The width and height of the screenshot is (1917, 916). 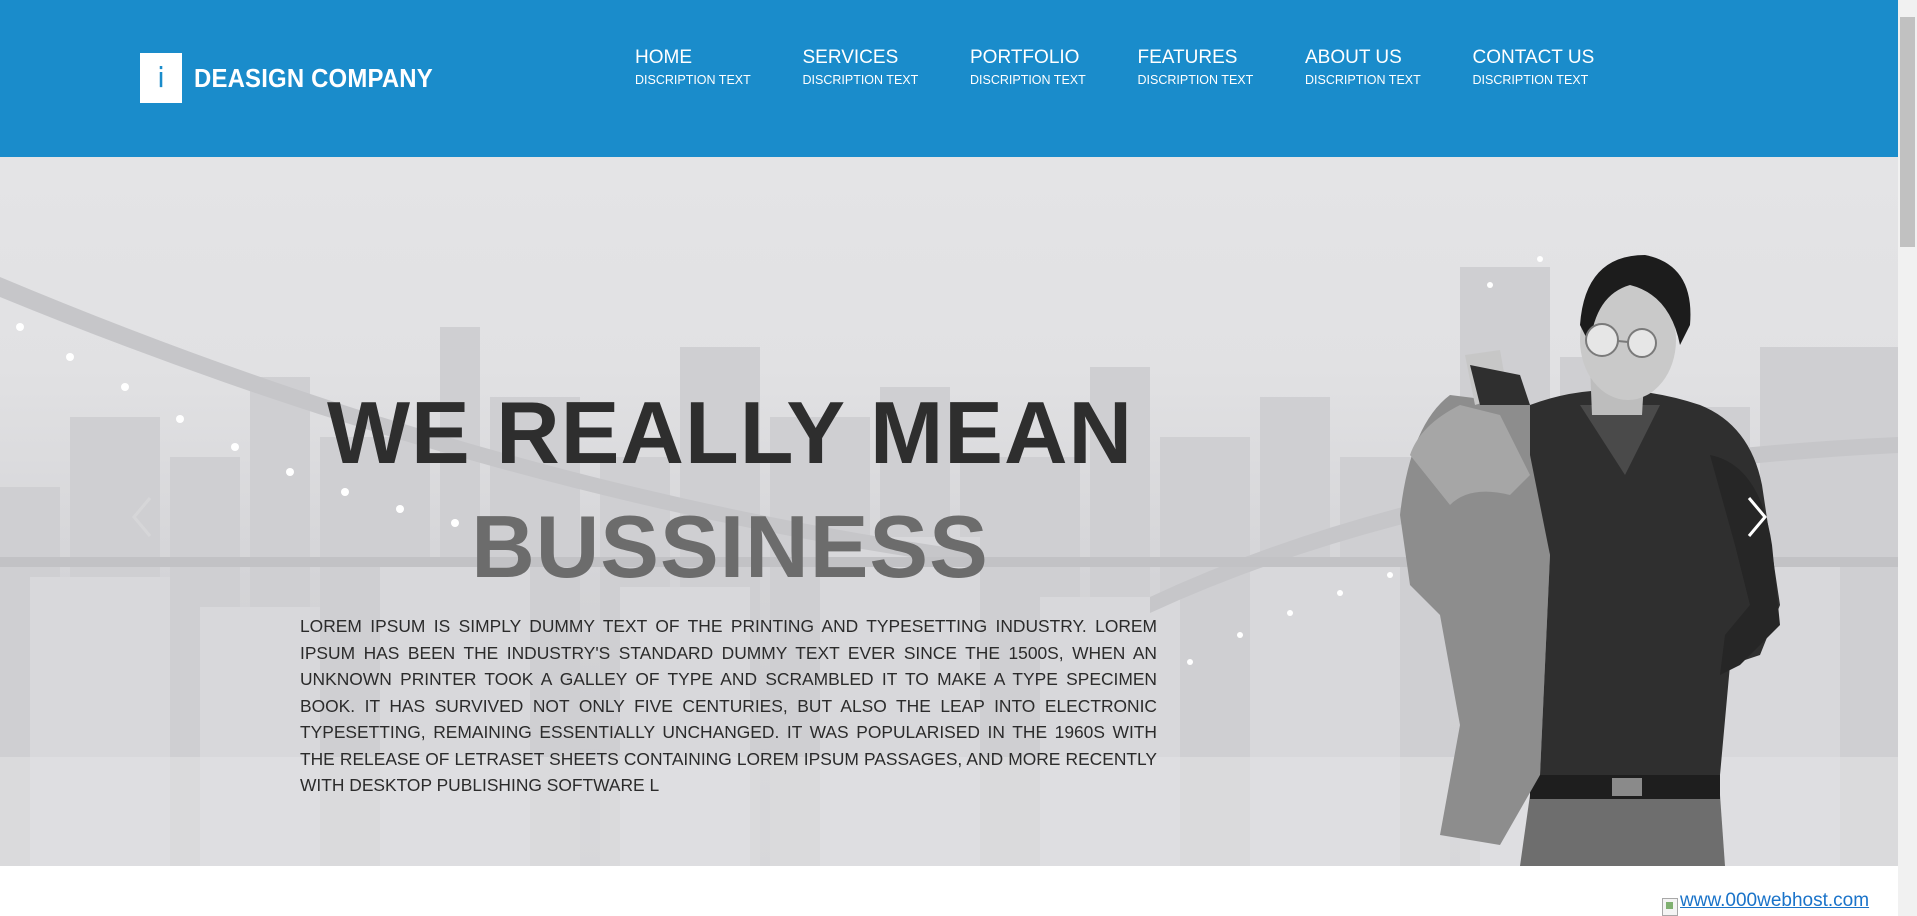 I want to click on hero-title-line-1: WE REALLY MEAN, so click(x=730, y=432).